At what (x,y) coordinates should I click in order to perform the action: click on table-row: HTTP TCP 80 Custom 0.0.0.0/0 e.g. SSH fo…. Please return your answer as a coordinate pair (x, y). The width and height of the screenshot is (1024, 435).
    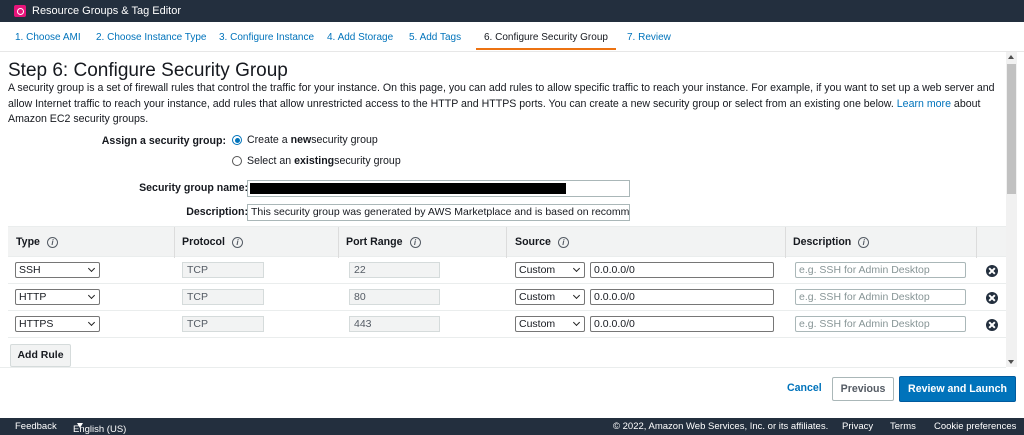
    Looking at the image, I should click on (507, 297).